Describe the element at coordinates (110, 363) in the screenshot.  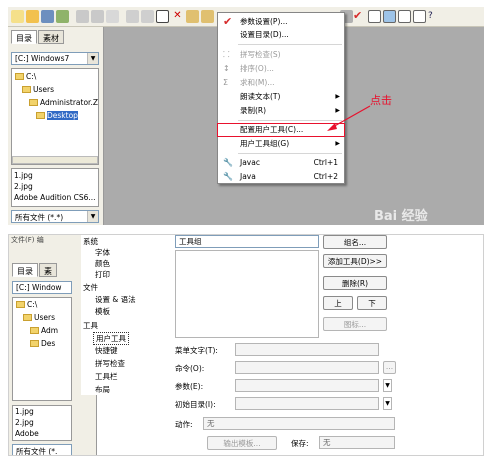
I see `category-spellcheck: 拼写检查` at that location.